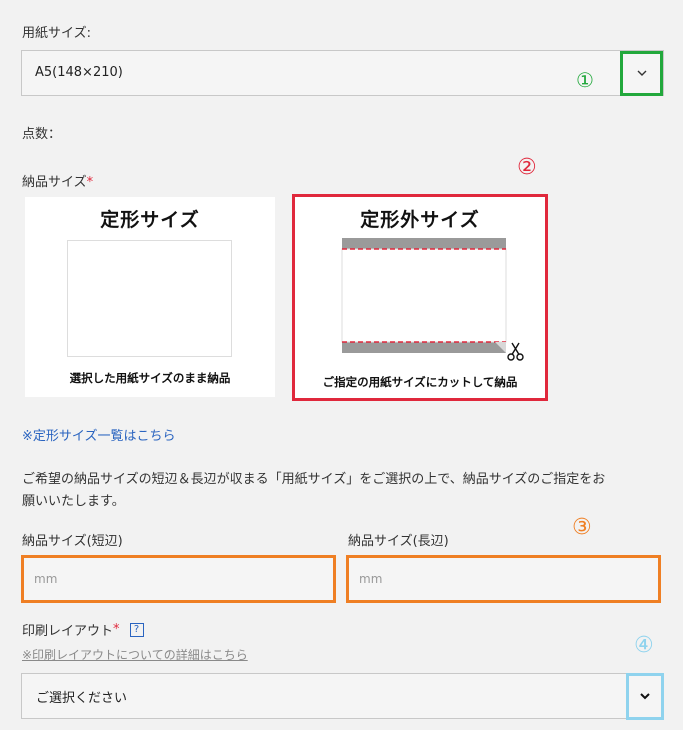 Image resolution: width=683 pixels, height=730 pixels. I want to click on short-side-label: 納品サイズ(短辺), so click(72, 541).